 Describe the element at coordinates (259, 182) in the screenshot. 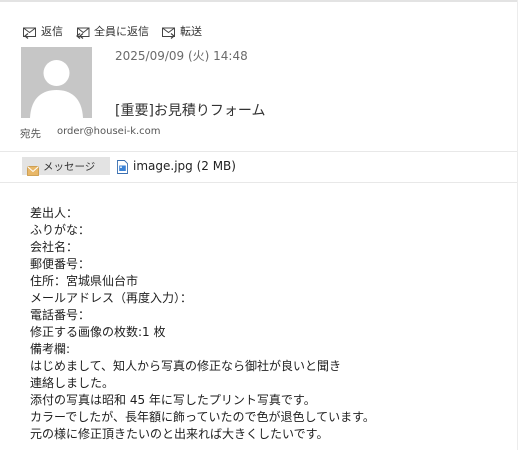

I see `attachments-divider` at that location.